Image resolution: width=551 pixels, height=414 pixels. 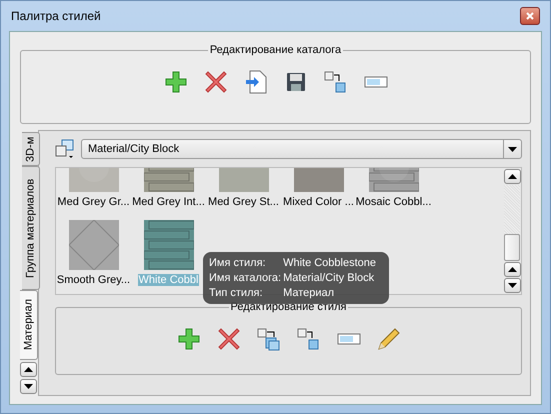 What do you see at coordinates (275, 50) in the screenshot?
I see `group-title: Редактирование каталога` at bounding box center [275, 50].